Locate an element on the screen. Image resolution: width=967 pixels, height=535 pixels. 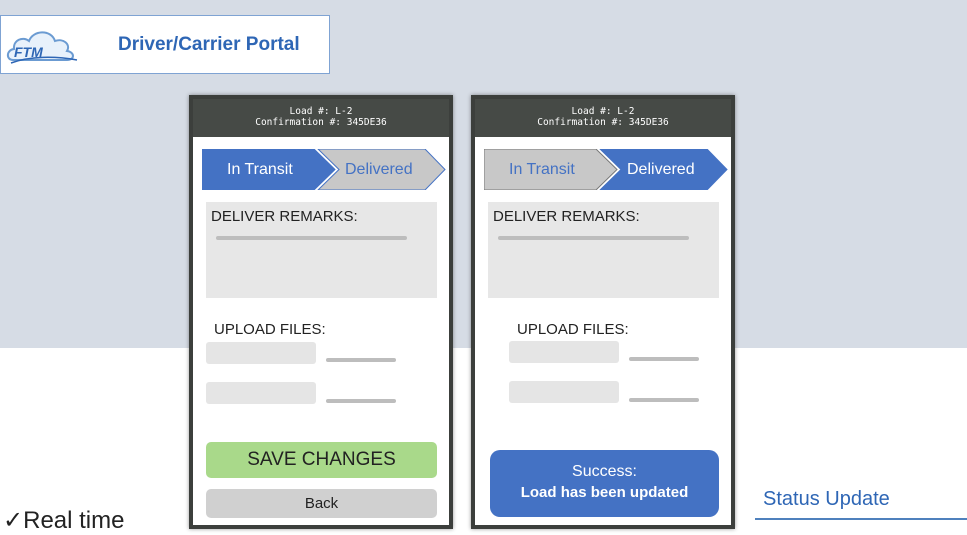
logo-text: FTM is located at coordinates (28, 52).